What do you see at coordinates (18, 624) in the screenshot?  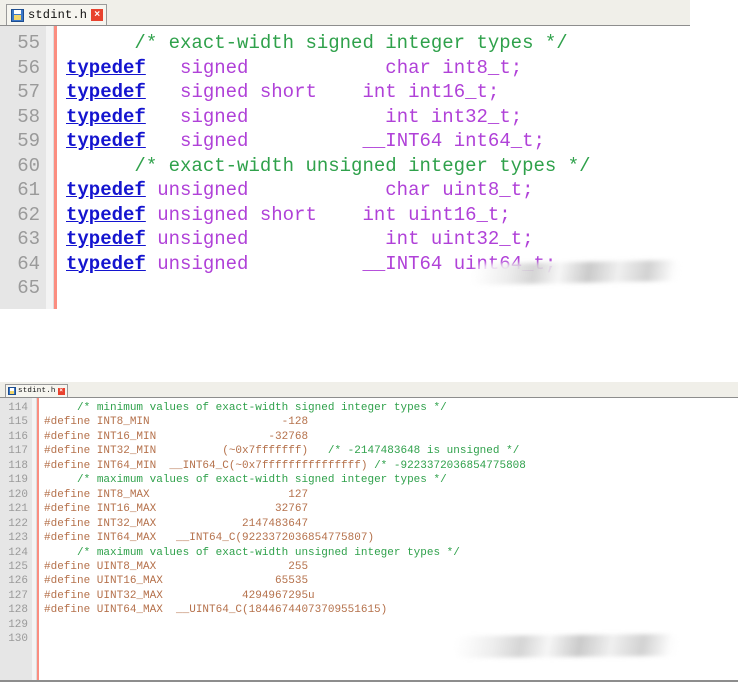 I see `line-number: 129` at bounding box center [18, 624].